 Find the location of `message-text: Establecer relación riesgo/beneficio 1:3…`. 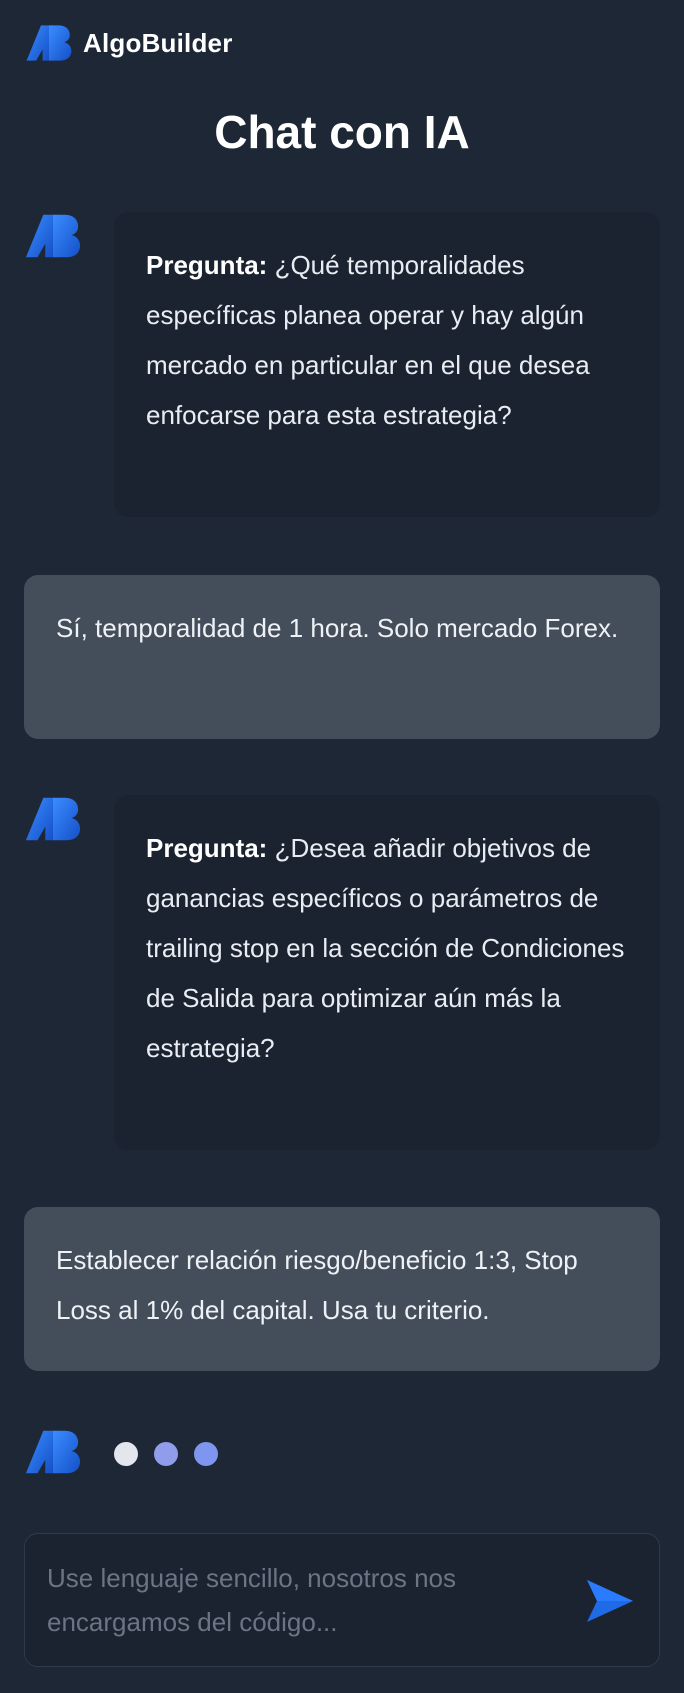

message-text: Establecer relación riesgo/beneficio 1:3… is located at coordinates (317, 1285).